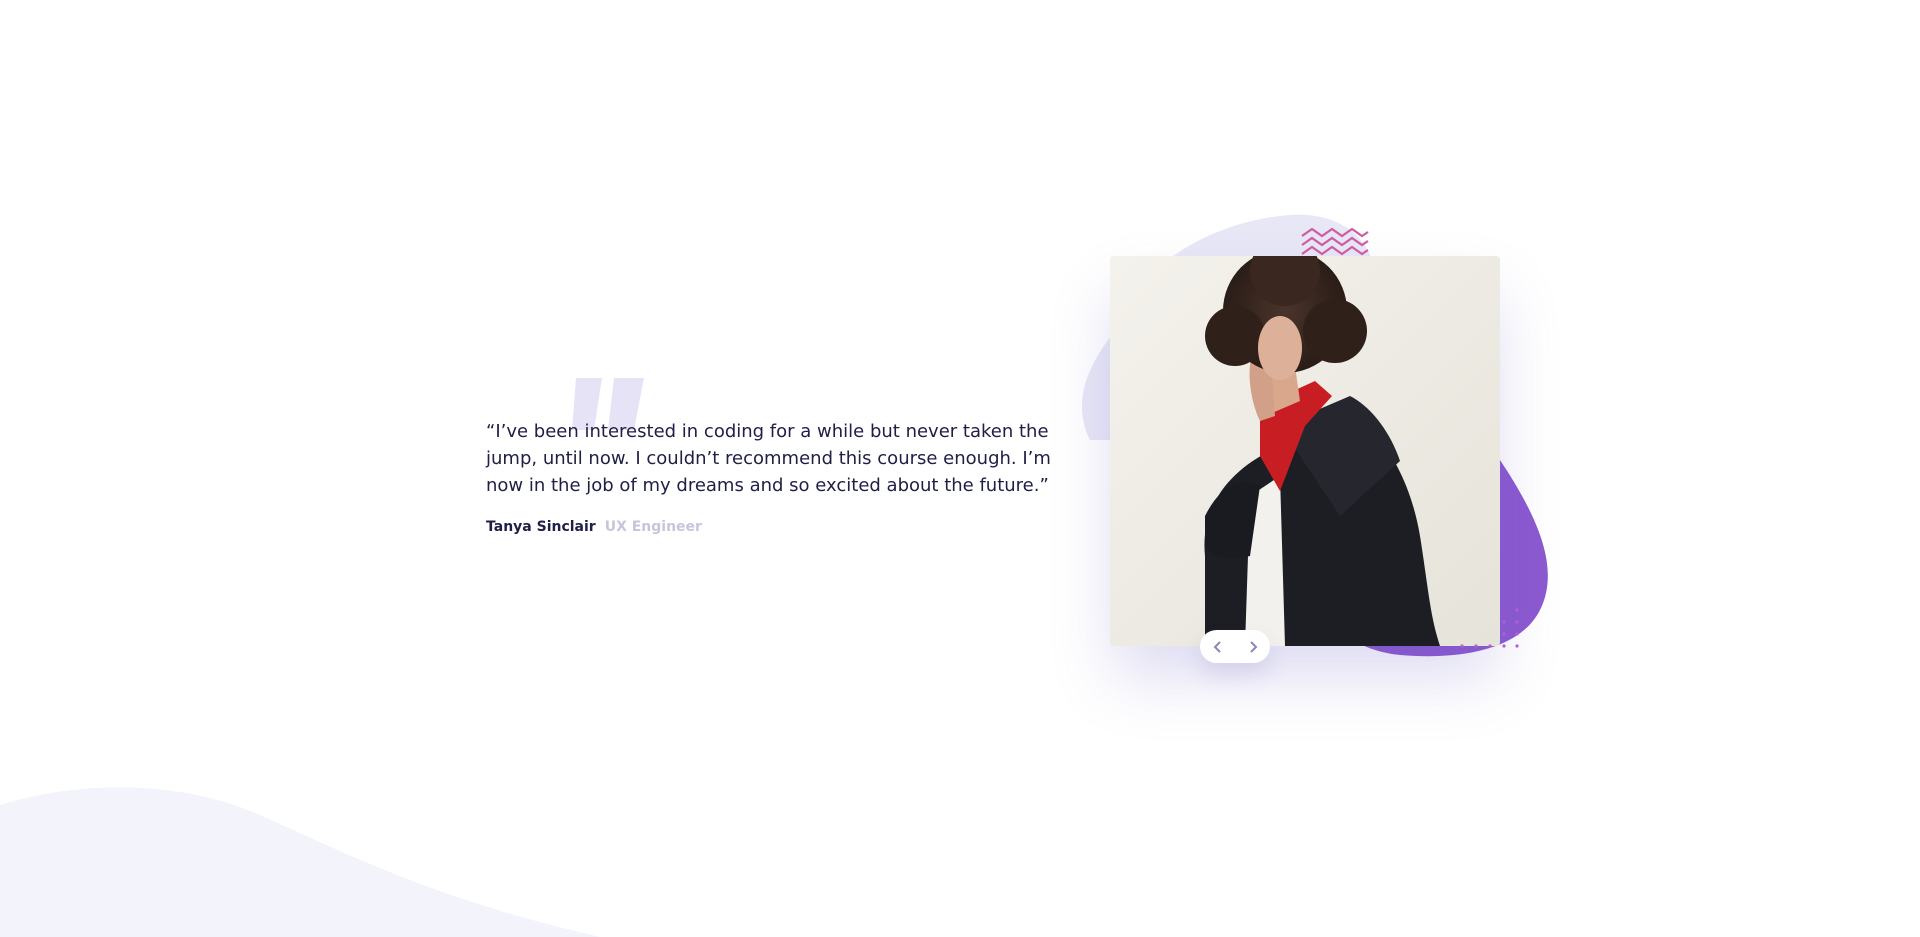 The width and height of the screenshot is (1920, 937). What do you see at coordinates (541, 527) in the screenshot?
I see `author-name: Tanya Sinclair` at bounding box center [541, 527].